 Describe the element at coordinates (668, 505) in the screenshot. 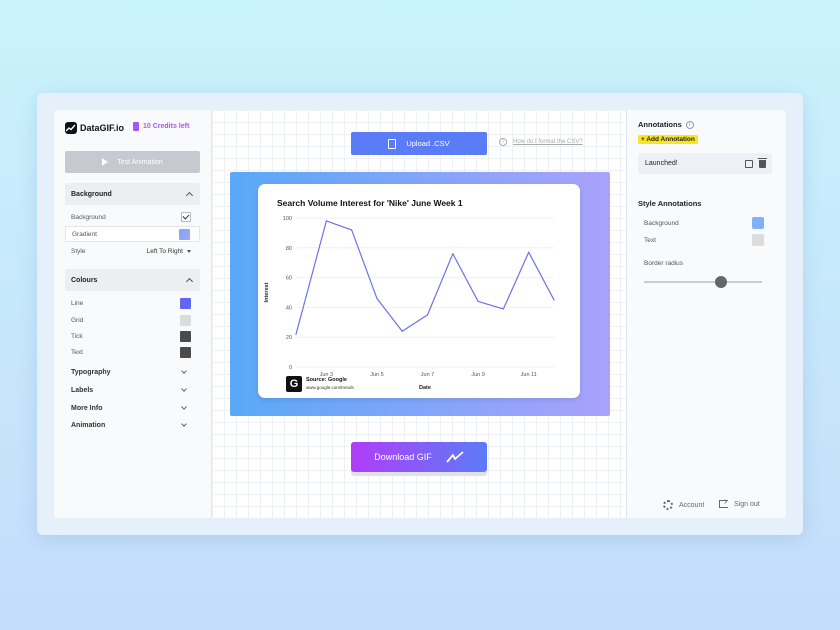

I see `gear-icon` at that location.